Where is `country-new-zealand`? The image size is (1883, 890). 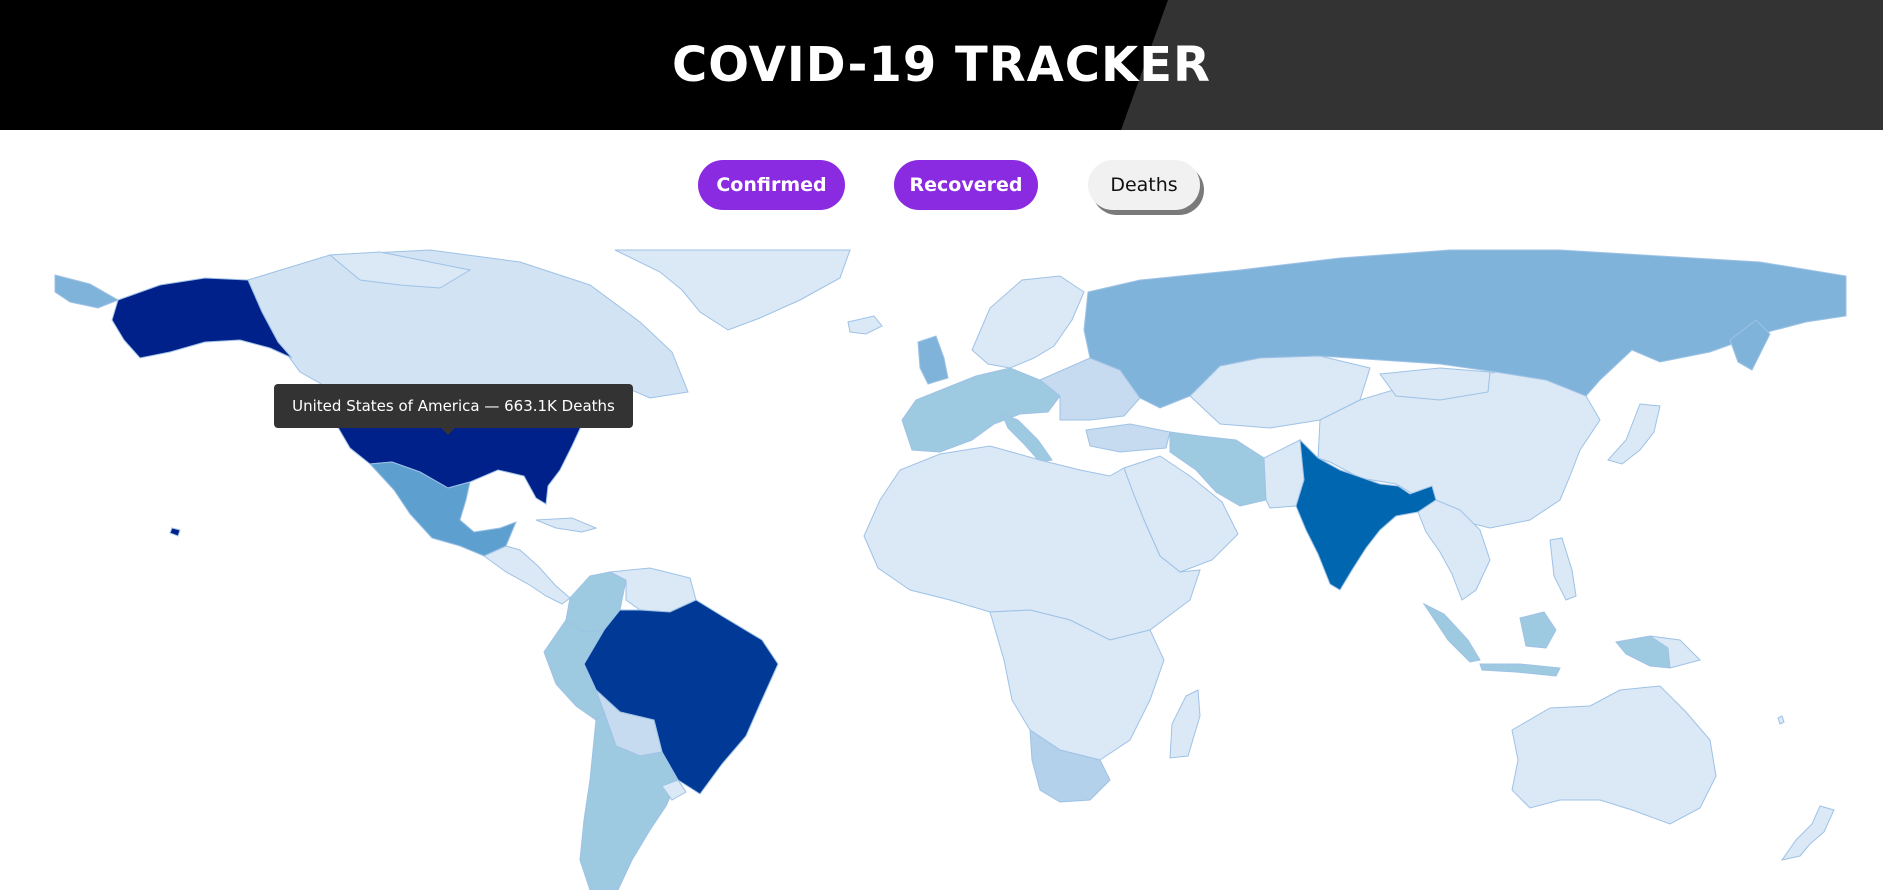 country-new-zealand is located at coordinates (1807, 833).